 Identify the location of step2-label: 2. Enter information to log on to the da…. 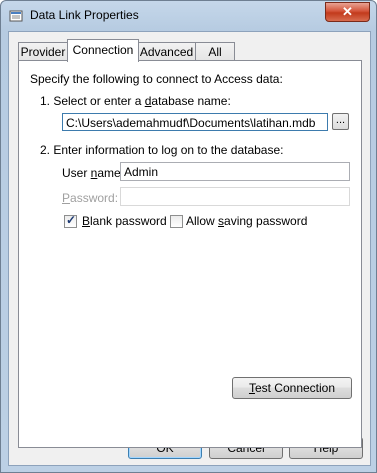
(162, 150).